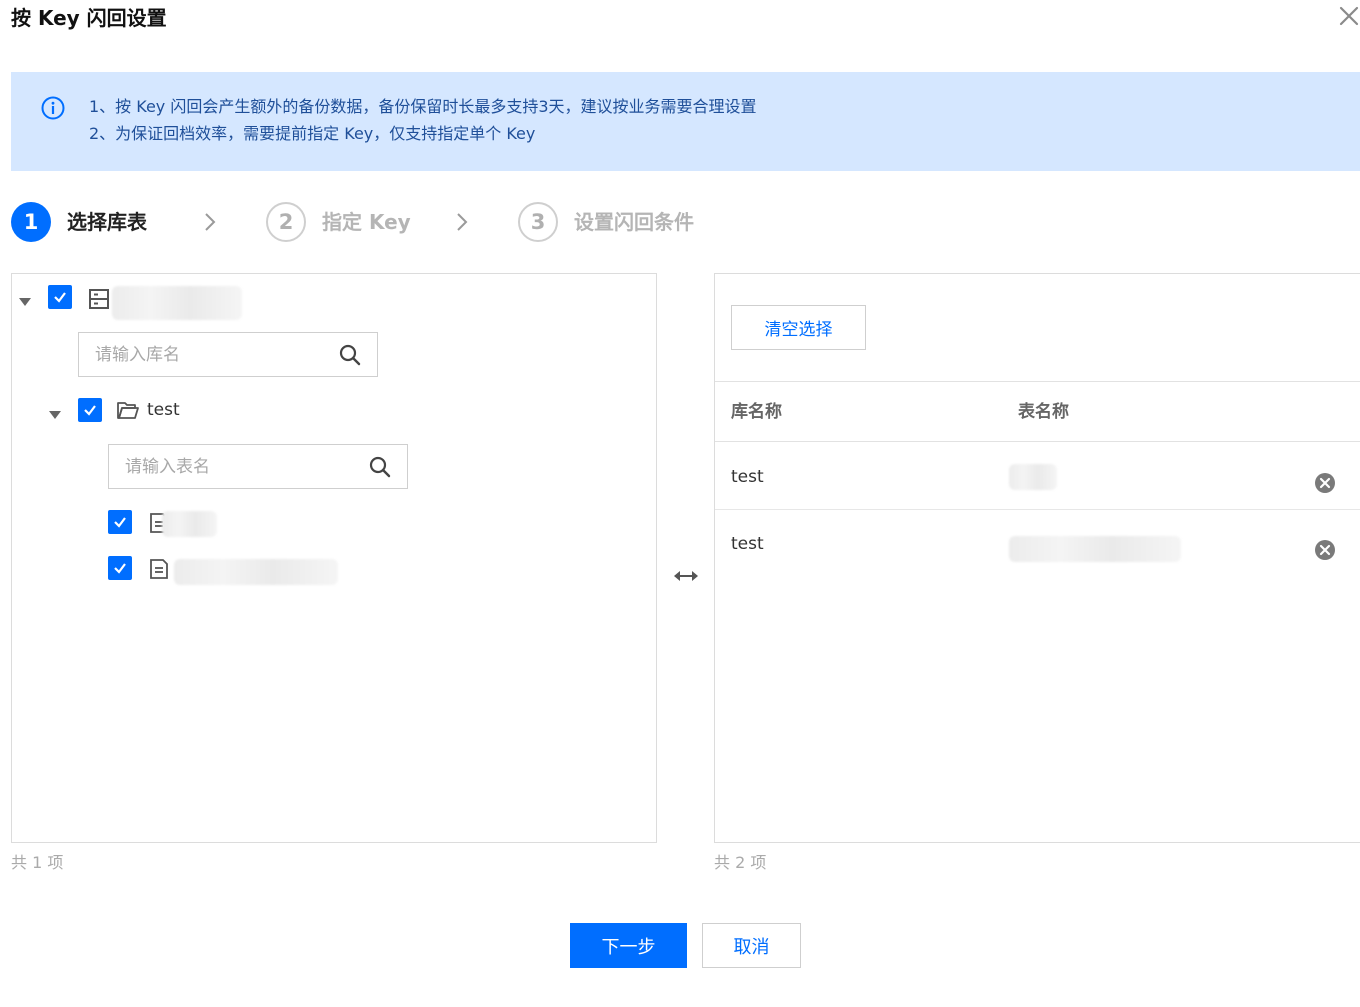 This screenshot has height=1007, width=1360. I want to click on table-file-icon, so click(159, 569).